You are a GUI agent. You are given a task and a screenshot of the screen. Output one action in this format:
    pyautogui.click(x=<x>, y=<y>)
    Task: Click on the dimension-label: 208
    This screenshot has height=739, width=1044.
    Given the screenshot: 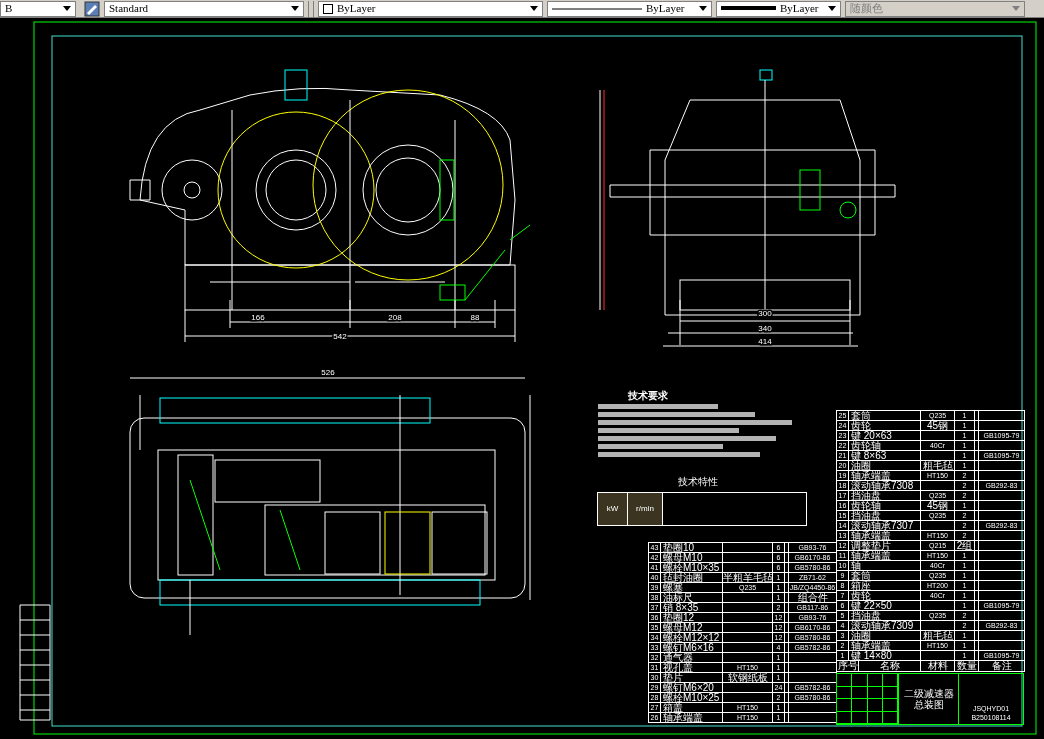 What is the action you would take?
    pyautogui.click(x=395, y=317)
    